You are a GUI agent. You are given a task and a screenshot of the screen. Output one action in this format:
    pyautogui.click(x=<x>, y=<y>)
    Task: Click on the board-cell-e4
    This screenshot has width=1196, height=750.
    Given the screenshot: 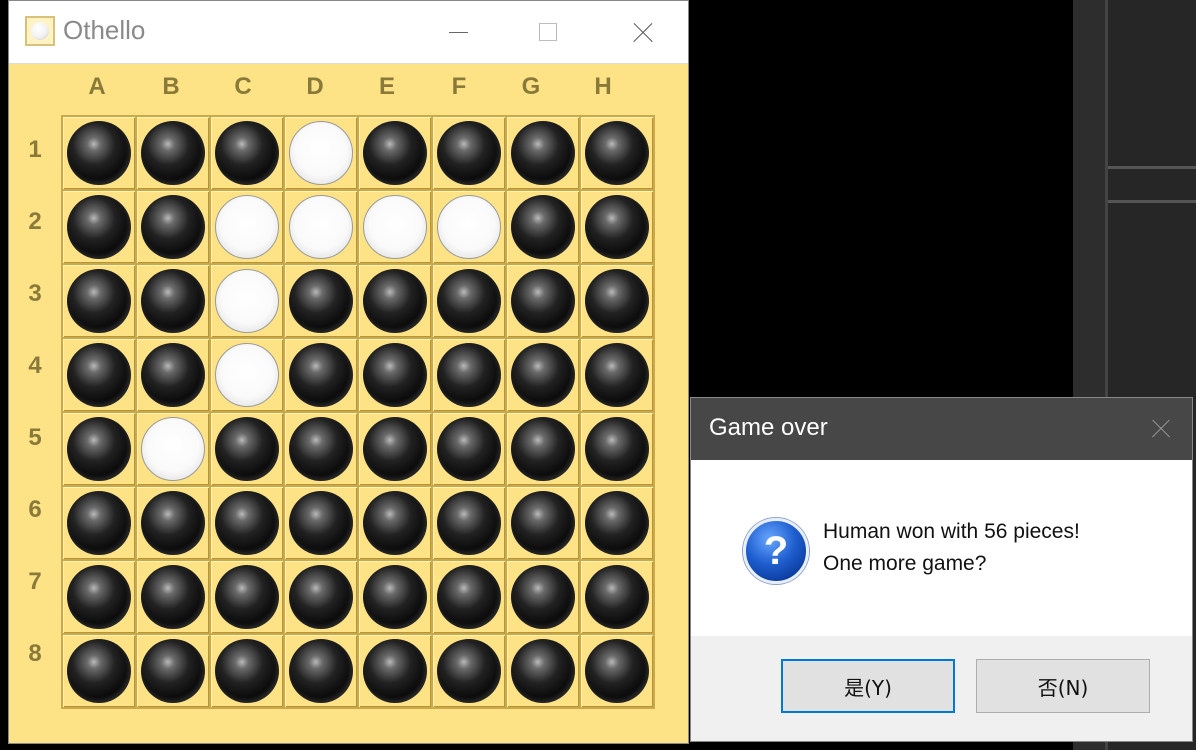 What is the action you would take?
    pyautogui.click(x=395, y=375)
    